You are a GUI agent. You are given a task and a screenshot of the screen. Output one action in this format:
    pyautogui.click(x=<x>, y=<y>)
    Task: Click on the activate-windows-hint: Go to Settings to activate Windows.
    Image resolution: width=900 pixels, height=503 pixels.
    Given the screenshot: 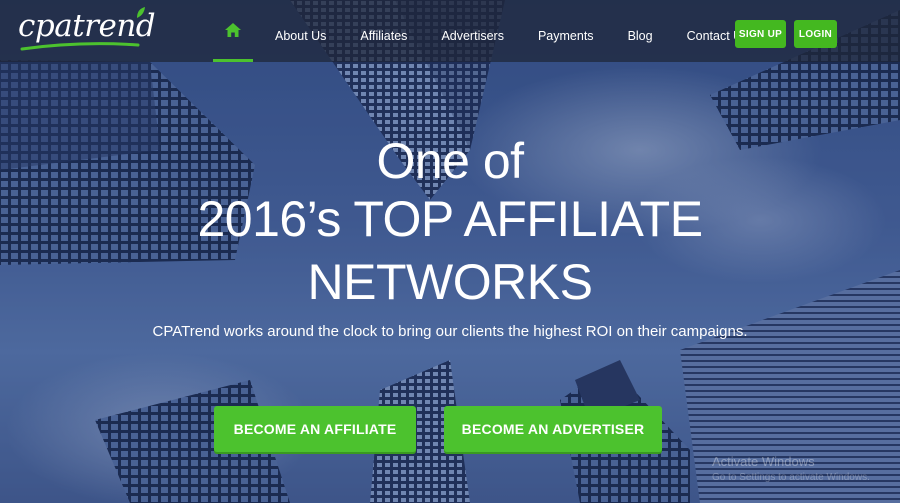 What is the action you would take?
    pyautogui.click(x=791, y=477)
    